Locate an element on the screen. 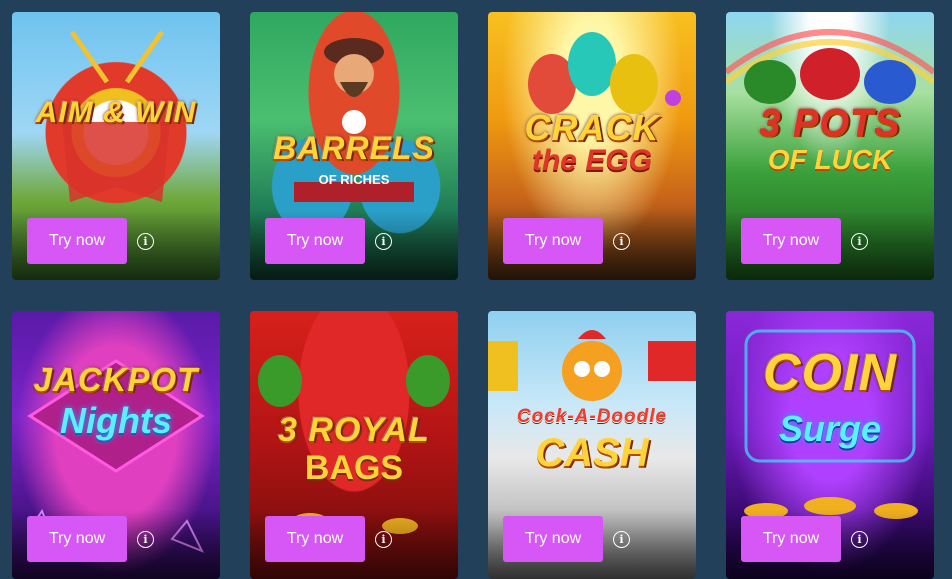  game-card-crack-the-egg: CRACK the EGG Try now i is located at coordinates (592, 146).